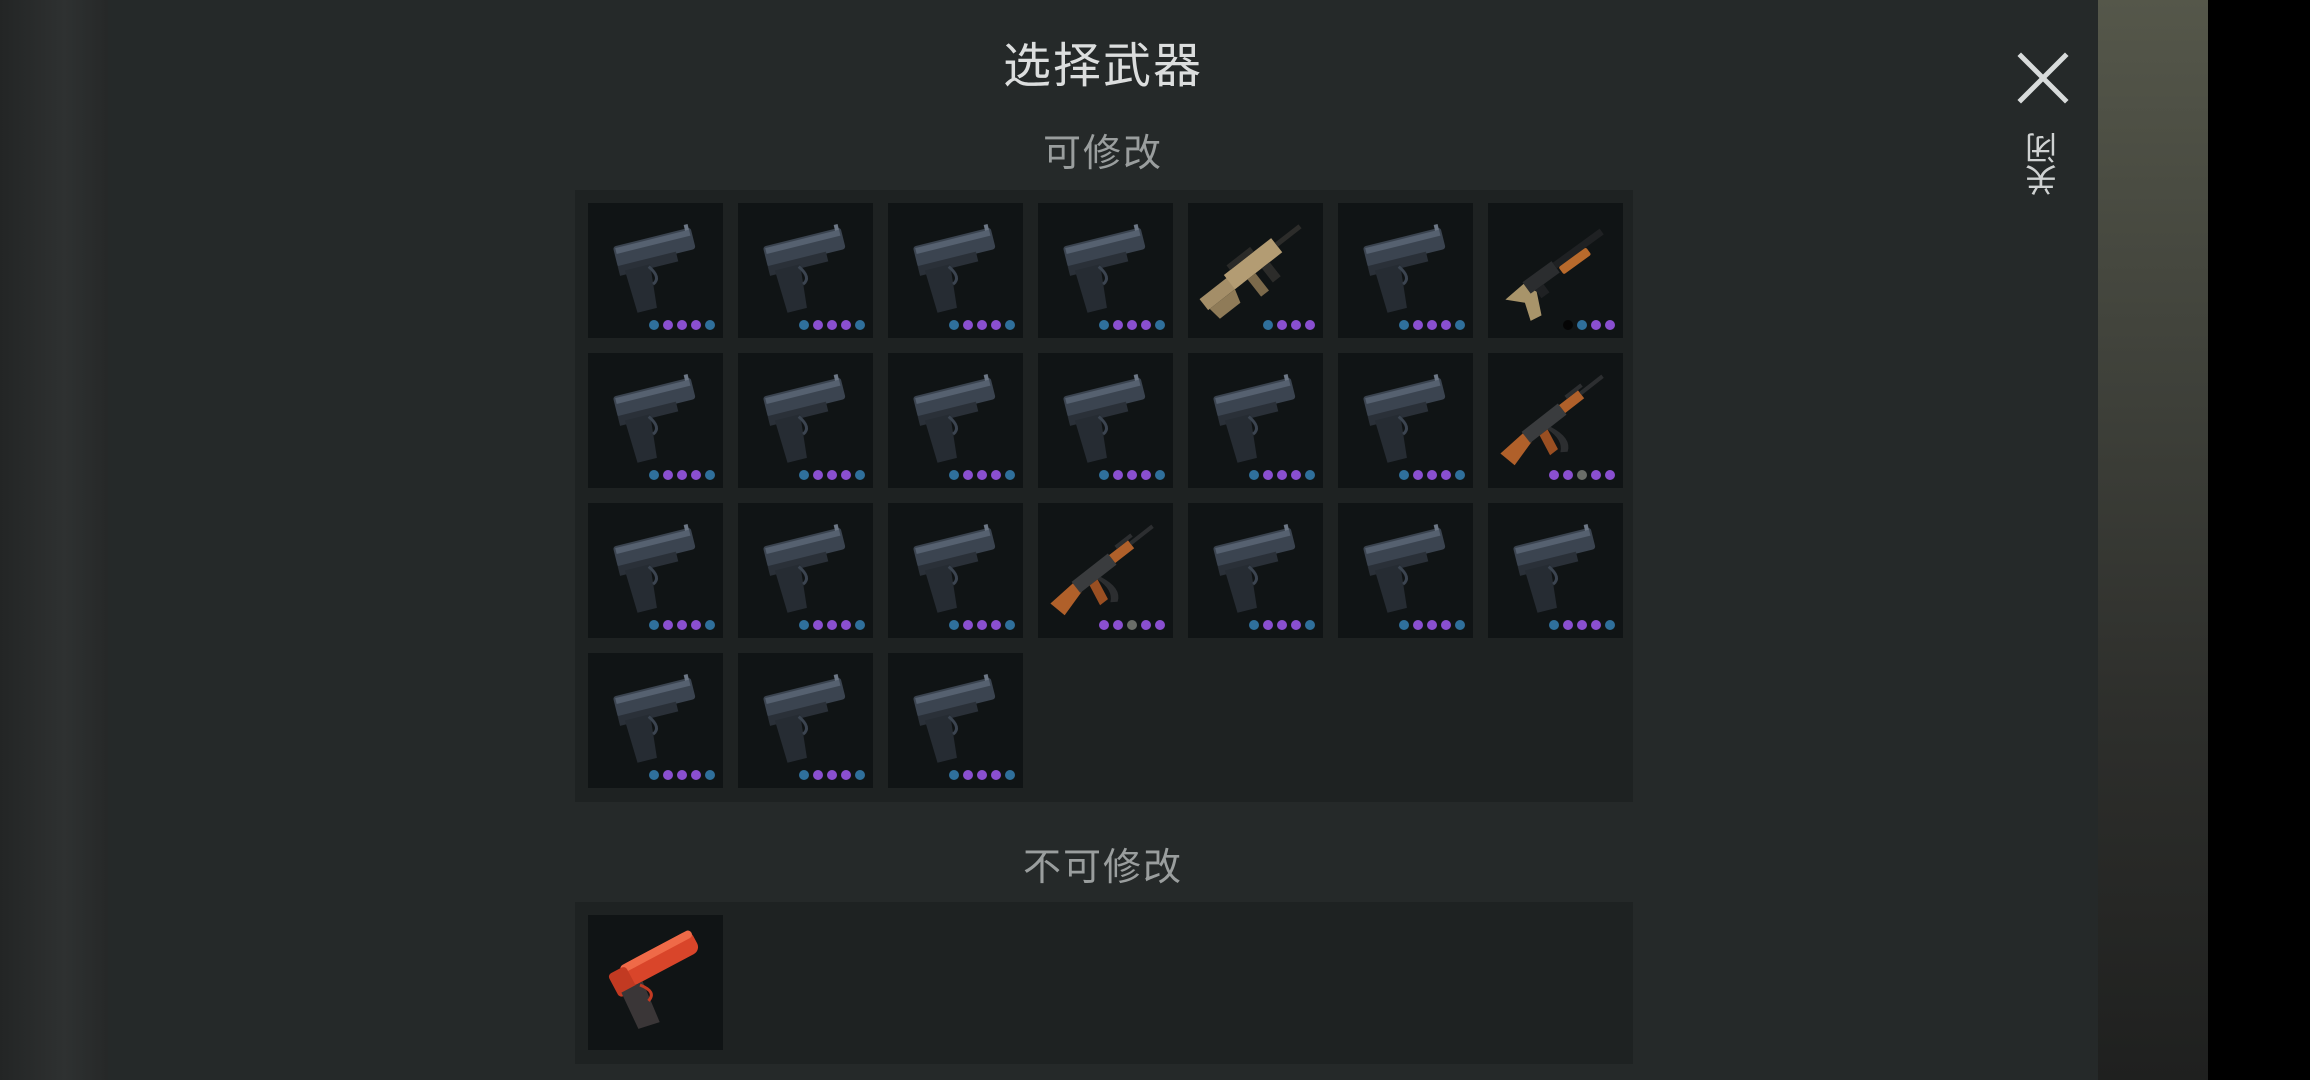 Image resolution: width=2310 pixels, height=1080 pixels. I want to click on flare-gun-icon, so click(653, 979).